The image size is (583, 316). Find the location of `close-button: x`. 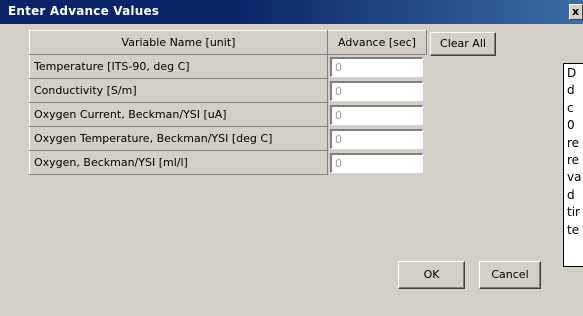

close-button: x is located at coordinates (576, 12).